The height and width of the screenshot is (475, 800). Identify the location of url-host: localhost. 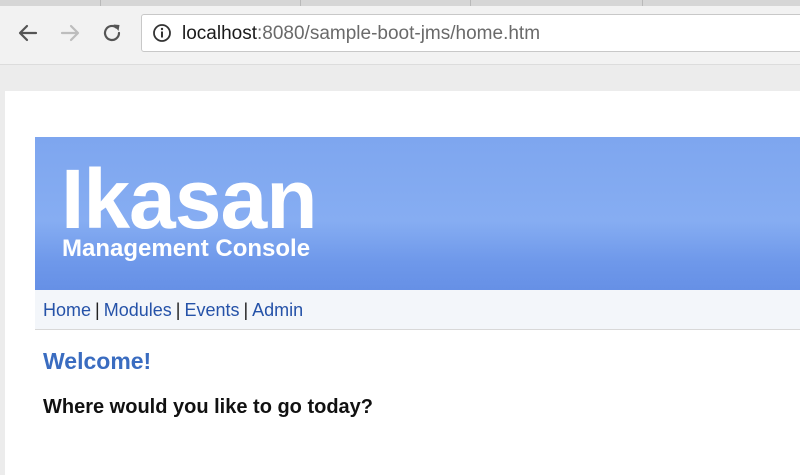
(219, 33).